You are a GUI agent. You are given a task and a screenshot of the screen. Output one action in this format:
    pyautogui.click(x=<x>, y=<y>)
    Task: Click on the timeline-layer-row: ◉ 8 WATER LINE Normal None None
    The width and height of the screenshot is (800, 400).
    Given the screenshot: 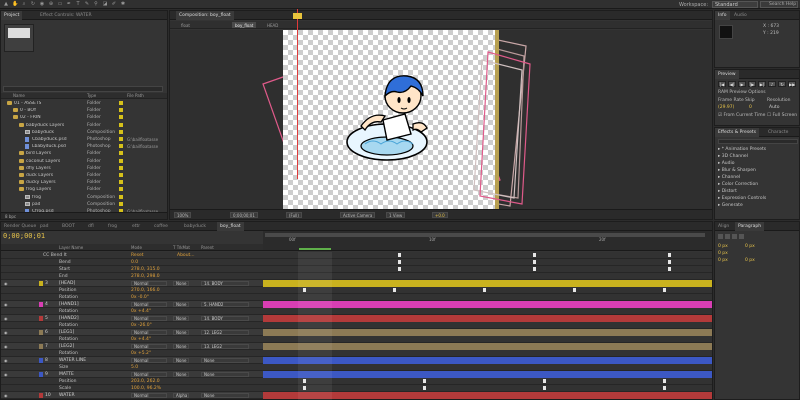 What is the action you would take?
    pyautogui.click(x=356, y=360)
    